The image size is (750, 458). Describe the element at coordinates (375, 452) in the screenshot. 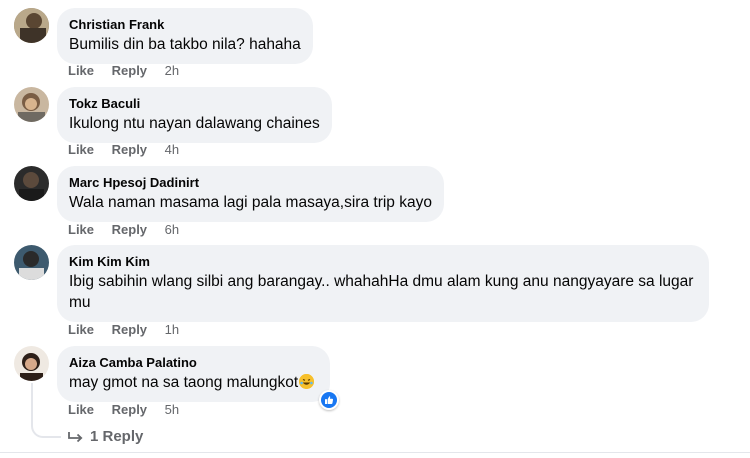

I see `divider` at that location.